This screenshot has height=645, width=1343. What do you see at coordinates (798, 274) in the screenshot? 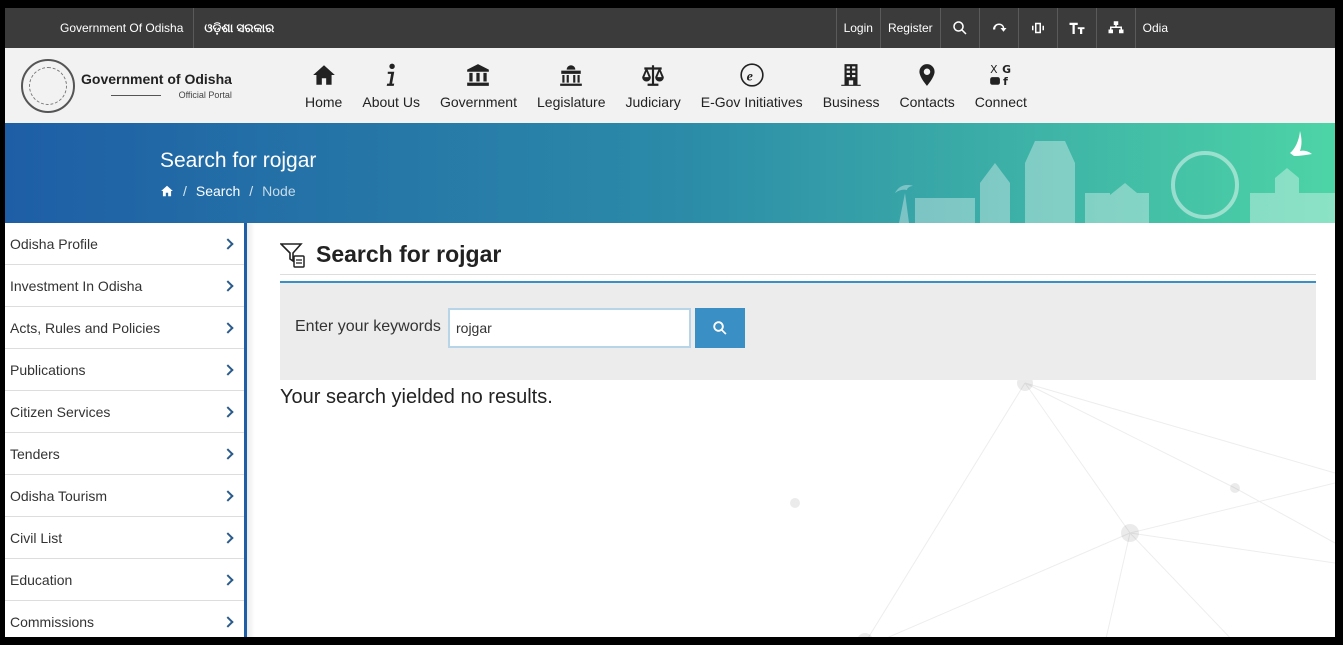
I see `heading-divider` at bounding box center [798, 274].